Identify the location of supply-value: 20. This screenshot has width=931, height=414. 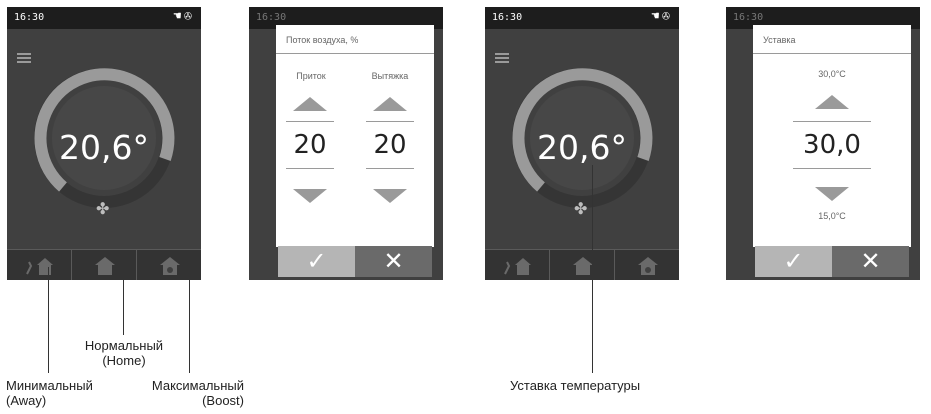
(310, 145).